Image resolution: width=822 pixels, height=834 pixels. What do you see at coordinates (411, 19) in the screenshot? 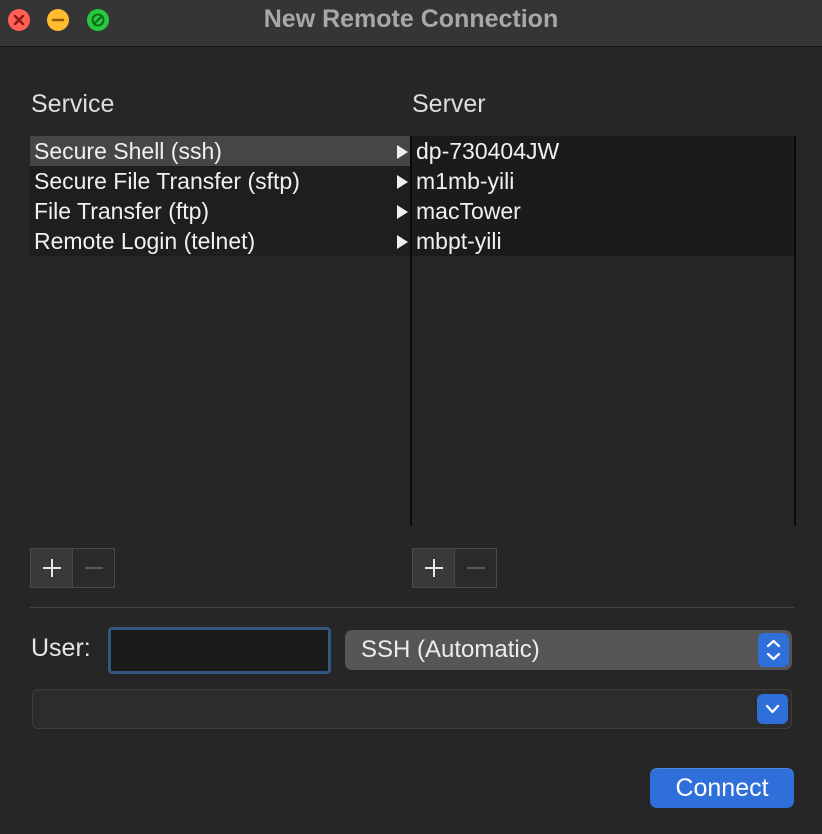
I see `window-title: New Remote Connection` at bounding box center [411, 19].